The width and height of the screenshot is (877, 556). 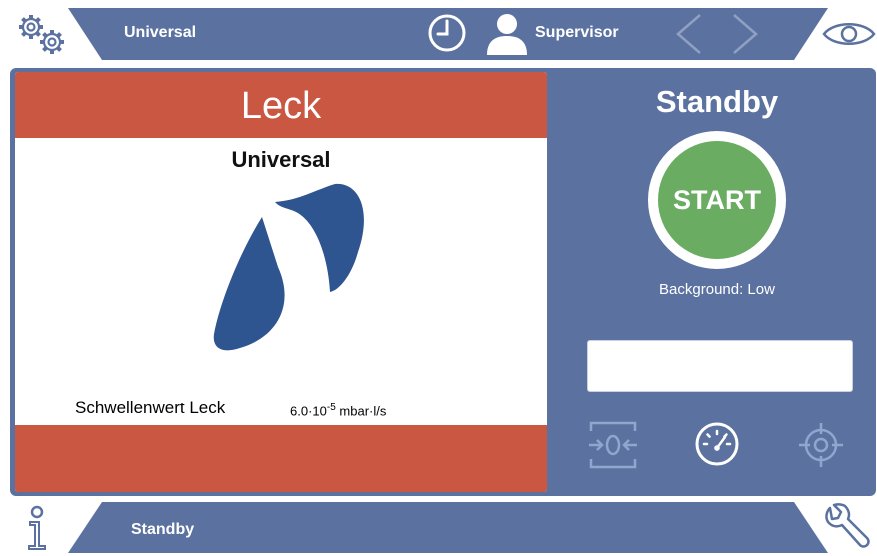 What do you see at coordinates (42, 34) in the screenshot?
I see `settings-gears-icon` at bounding box center [42, 34].